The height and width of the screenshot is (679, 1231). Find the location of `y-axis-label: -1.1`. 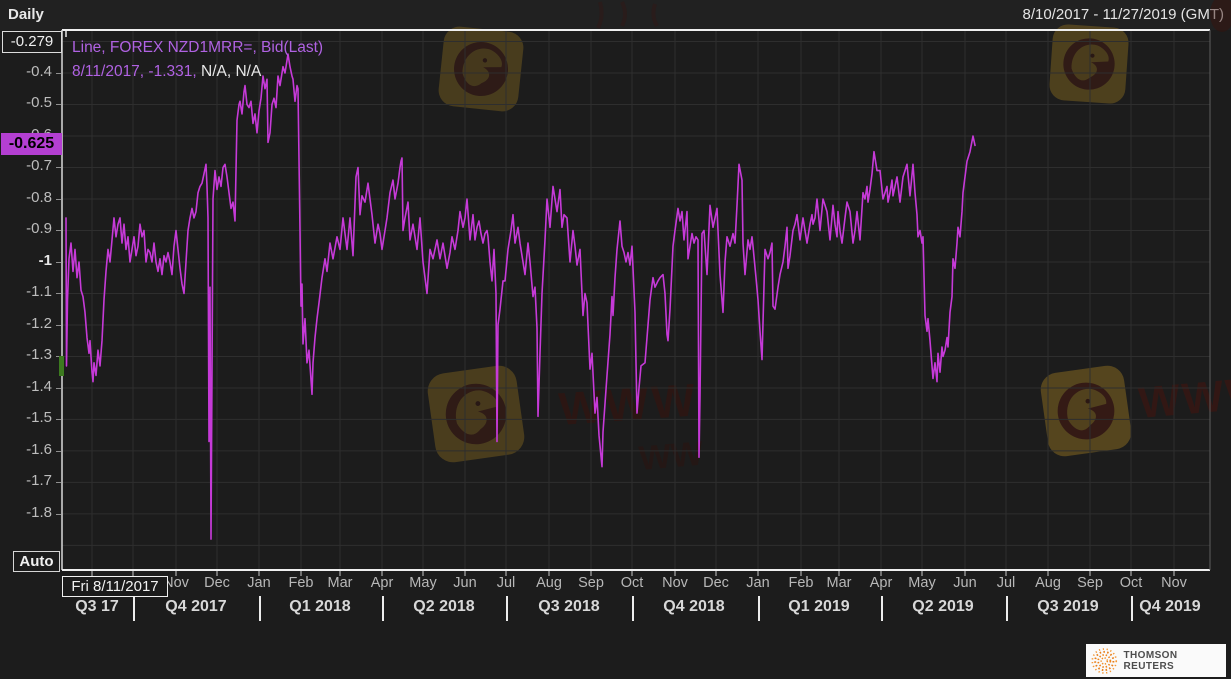

y-axis-label: -1.1 is located at coordinates (39, 292).